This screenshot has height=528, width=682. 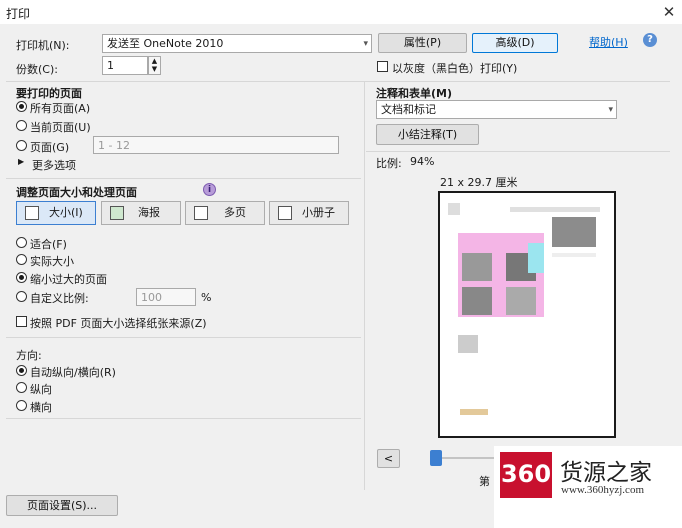 I want to click on more-options-link: 更多选项, so click(x=54, y=165).